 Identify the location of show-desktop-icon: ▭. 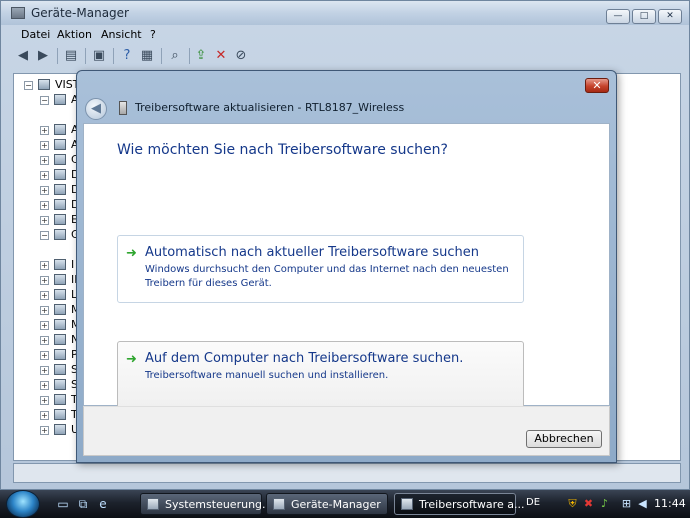
(63, 504).